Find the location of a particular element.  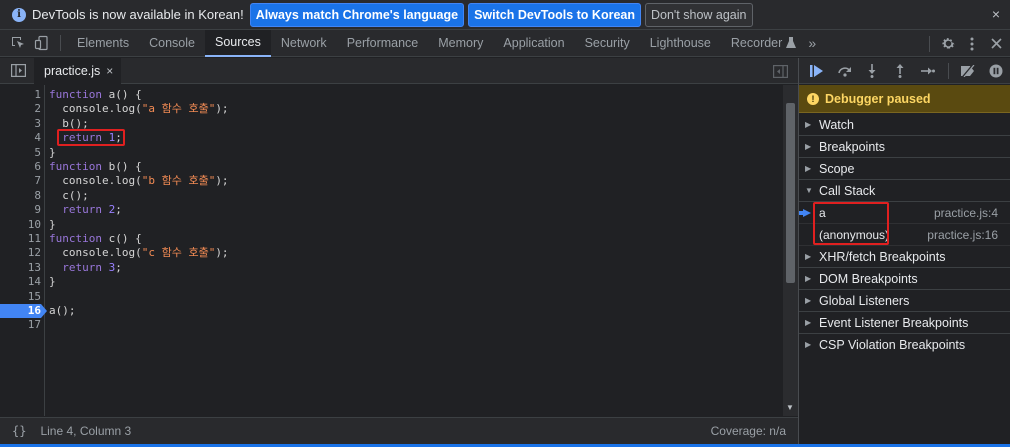

flask-icon is located at coordinates (791, 43).